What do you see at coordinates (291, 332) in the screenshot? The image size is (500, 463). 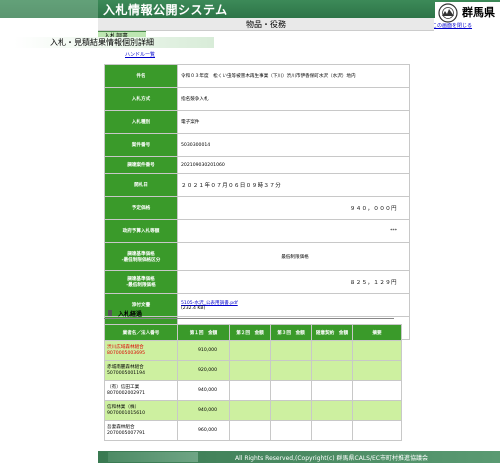 I see `results-header-cell: 第３回 金額` at bounding box center [291, 332].